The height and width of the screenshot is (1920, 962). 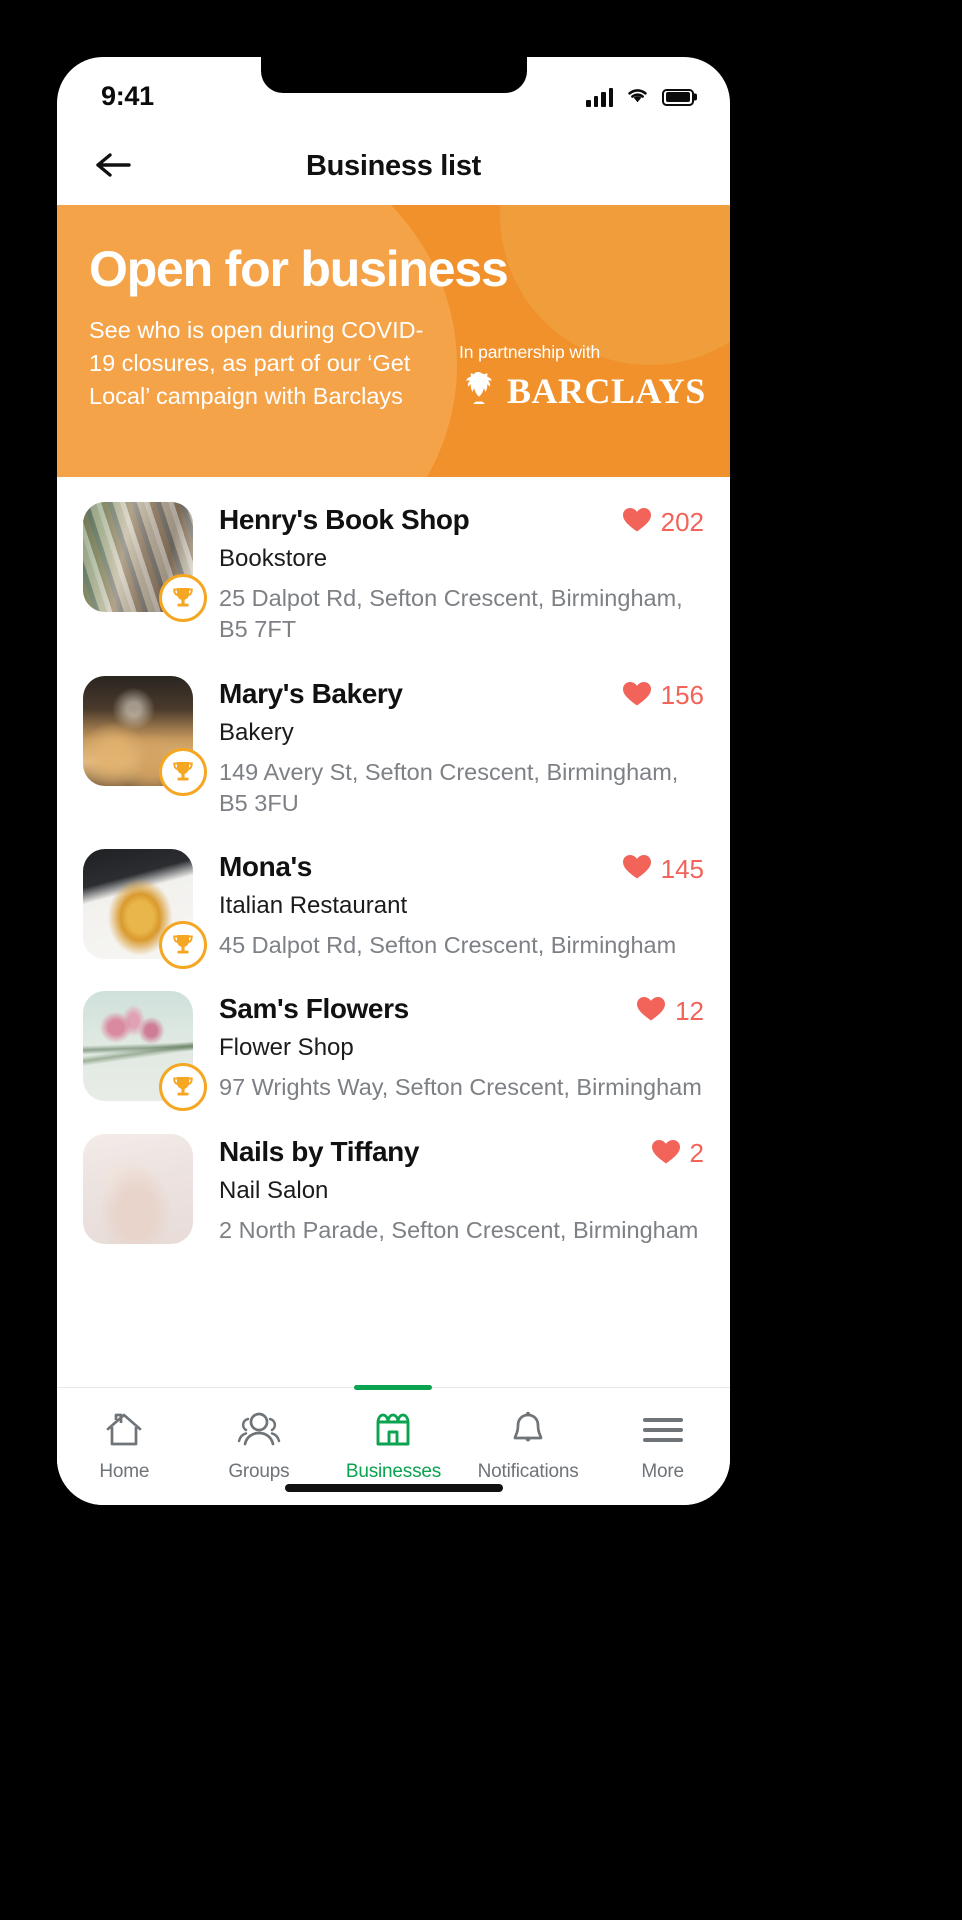 I want to click on business-name: Mary's Bakery, so click(x=311, y=693).